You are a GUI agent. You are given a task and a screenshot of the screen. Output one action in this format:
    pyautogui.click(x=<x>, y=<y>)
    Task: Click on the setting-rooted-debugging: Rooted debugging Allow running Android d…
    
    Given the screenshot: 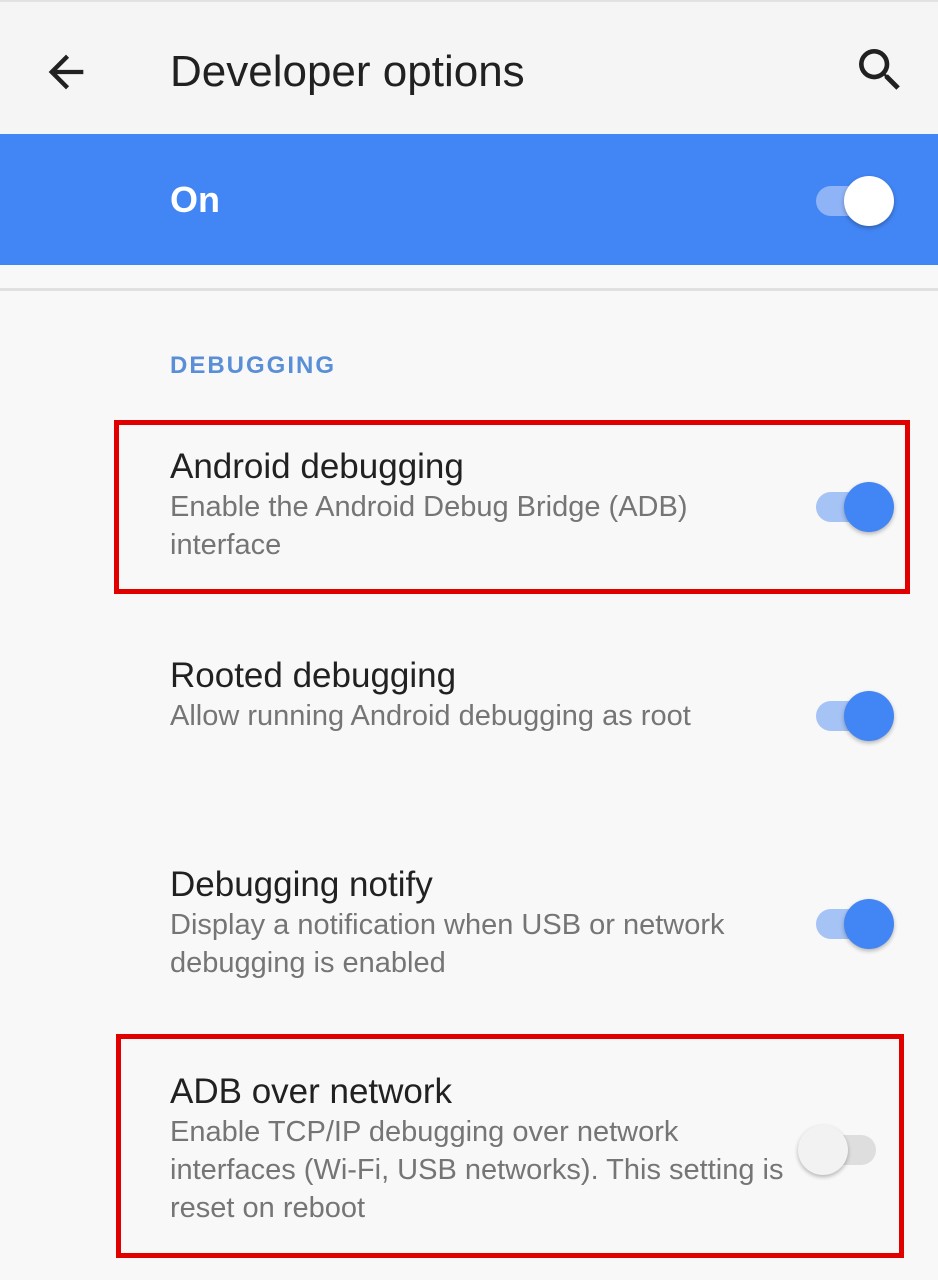 What is the action you would take?
    pyautogui.click(x=469, y=720)
    